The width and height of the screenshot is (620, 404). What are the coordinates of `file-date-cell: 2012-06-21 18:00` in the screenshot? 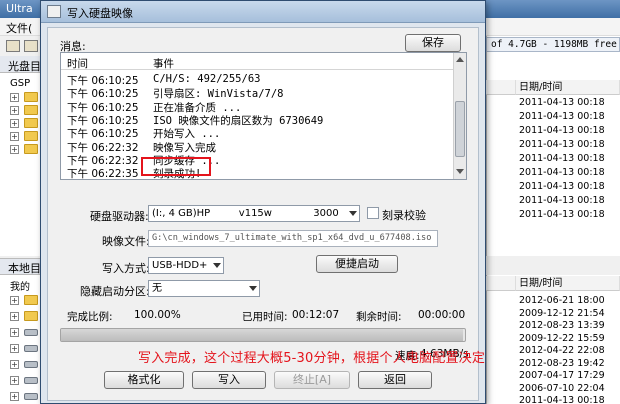 It's located at (562, 300).